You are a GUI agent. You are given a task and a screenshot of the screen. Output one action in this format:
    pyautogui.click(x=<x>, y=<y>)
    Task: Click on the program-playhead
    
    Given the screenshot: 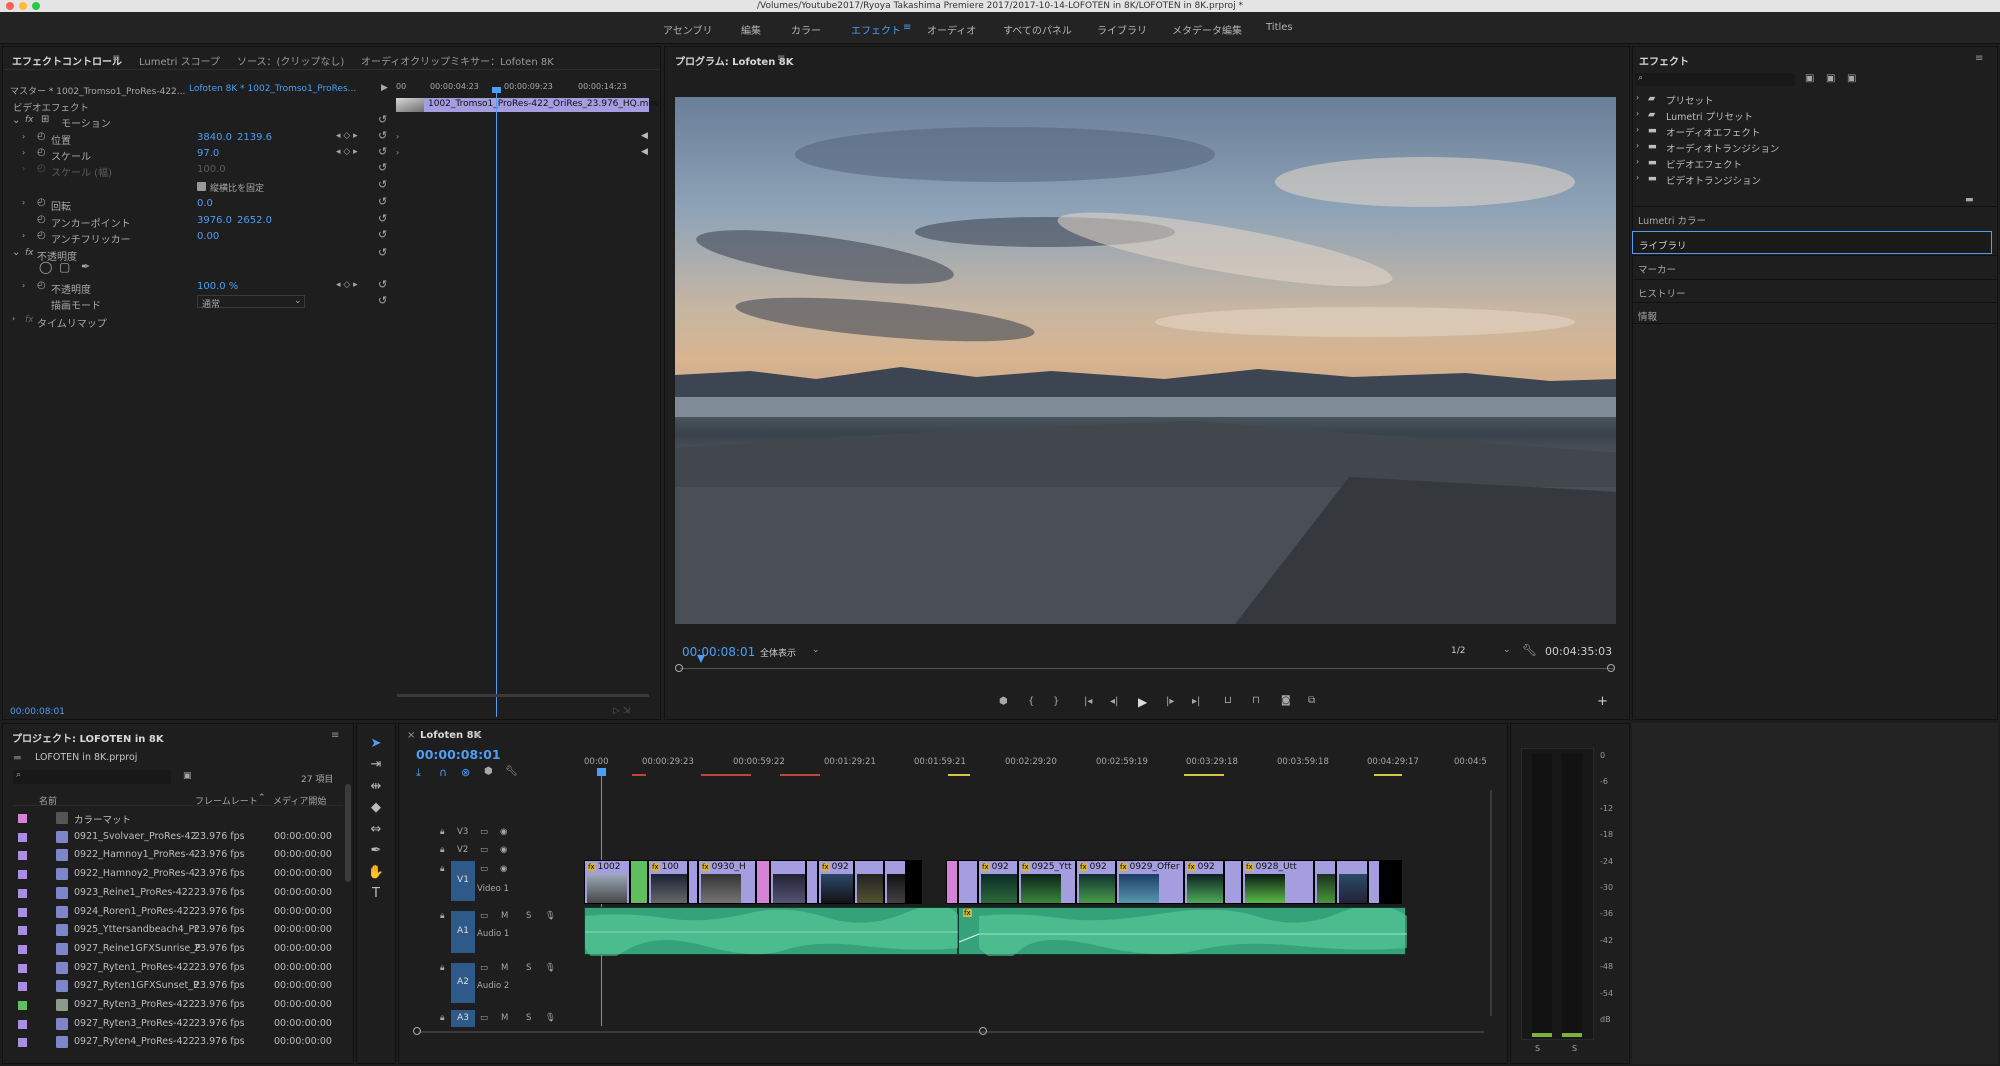 What is the action you would take?
    pyautogui.click(x=701, y=659)
    